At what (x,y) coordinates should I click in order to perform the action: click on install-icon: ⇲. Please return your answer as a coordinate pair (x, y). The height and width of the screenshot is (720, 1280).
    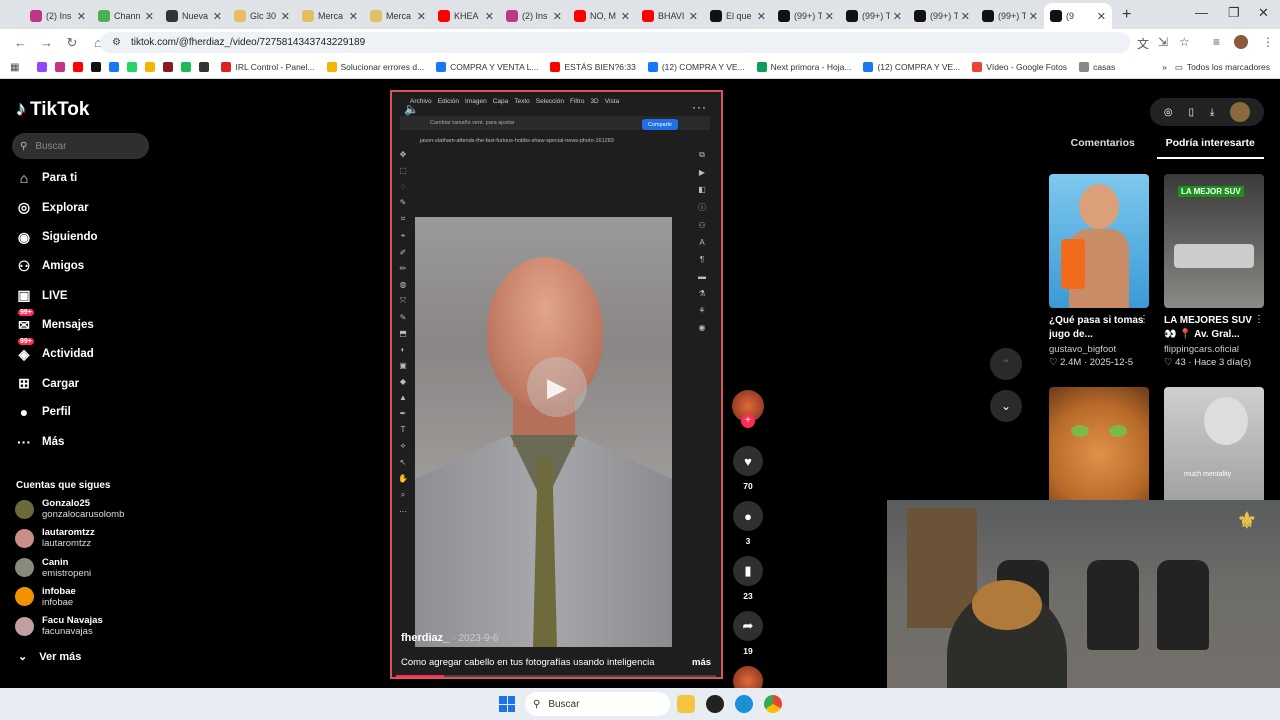
    Looking at the image, I should click on (1163, 42).